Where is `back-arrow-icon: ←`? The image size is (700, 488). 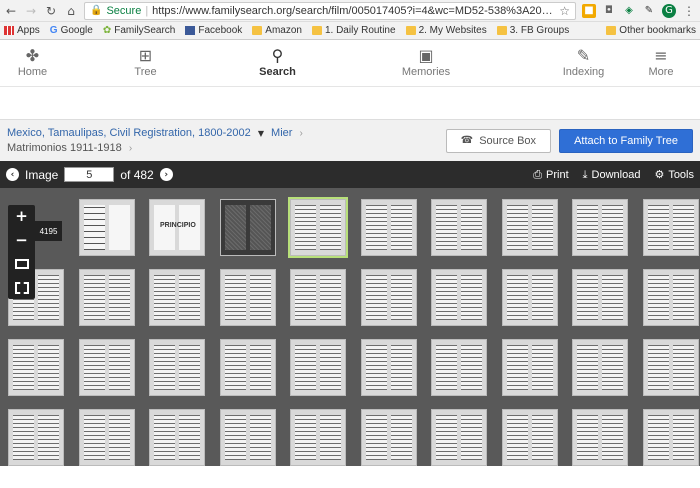 back-arrow-icon: ← is located at coordinates (11, 11).